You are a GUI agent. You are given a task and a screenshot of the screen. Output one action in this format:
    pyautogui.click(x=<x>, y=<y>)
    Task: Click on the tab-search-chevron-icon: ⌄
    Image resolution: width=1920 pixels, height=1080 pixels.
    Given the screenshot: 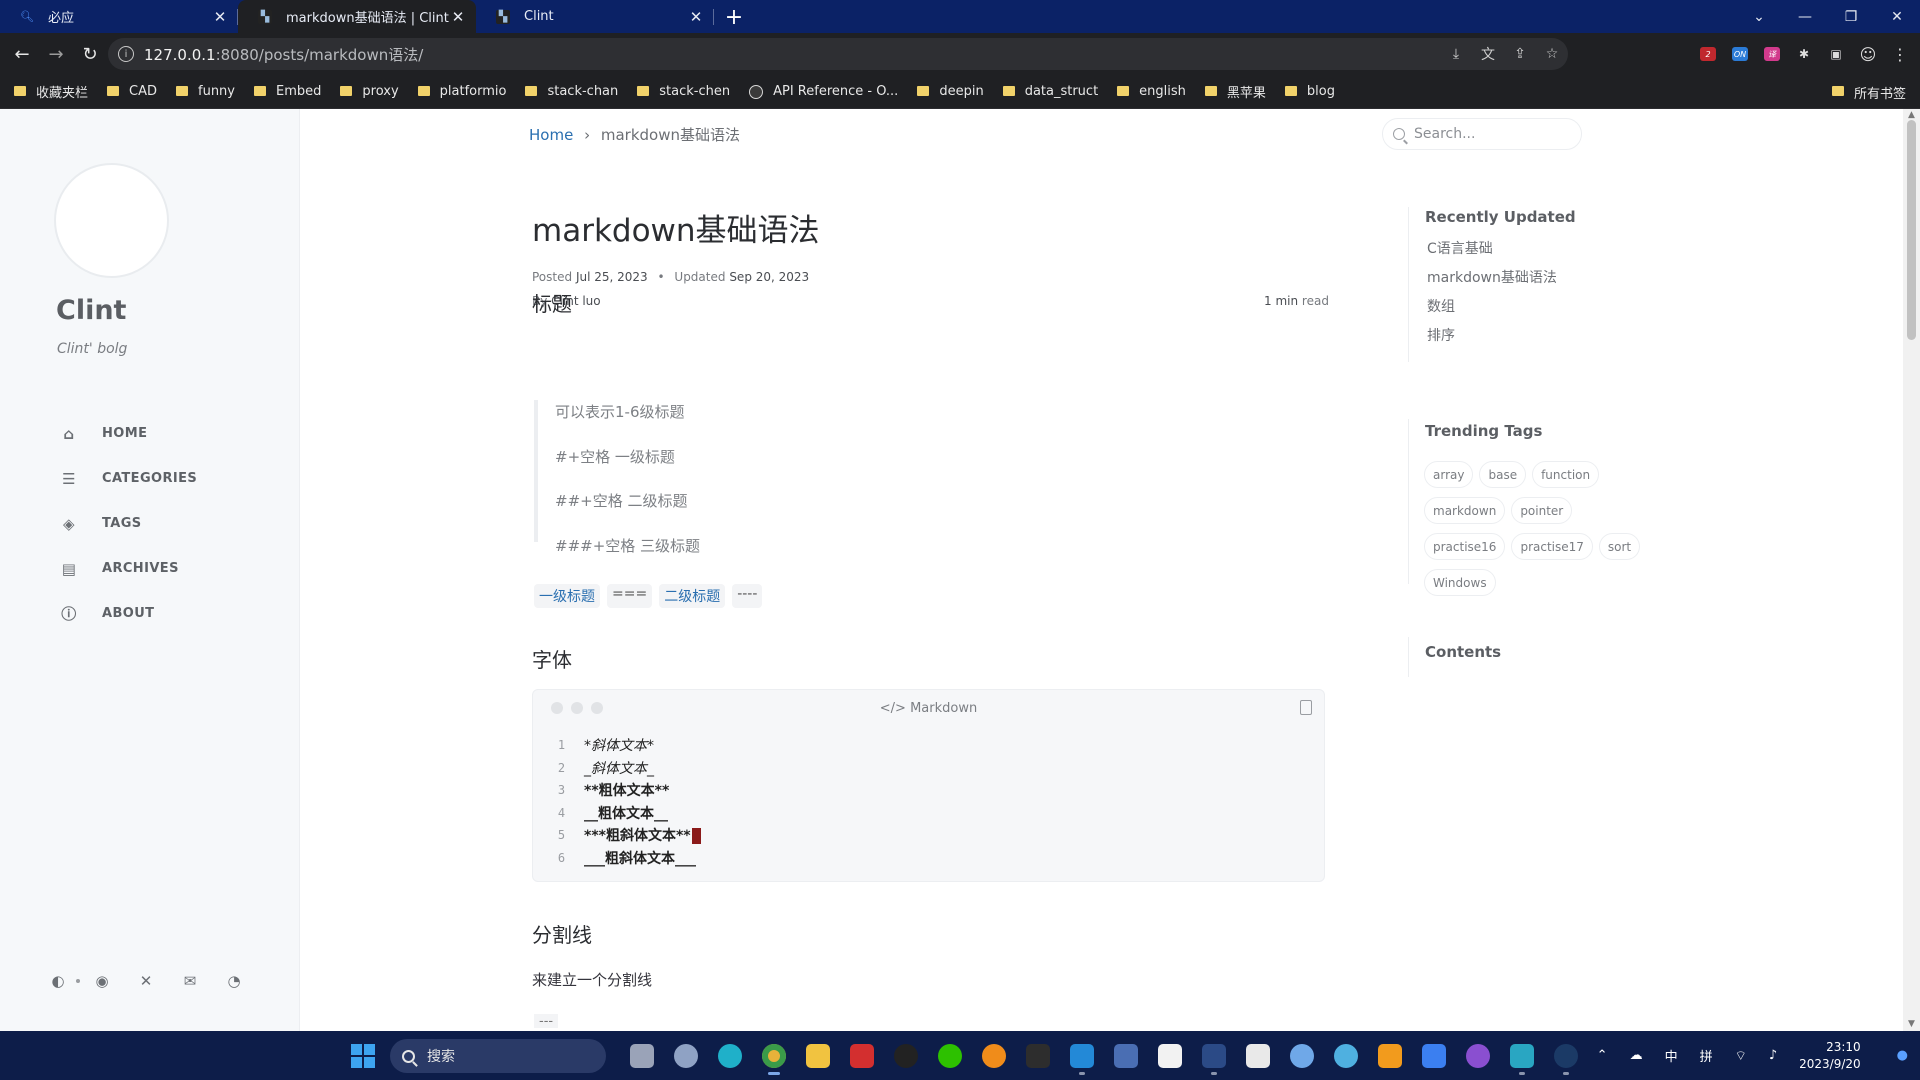 What is the action you would take?
    pyautogui.click(x=1759, y=16)
    